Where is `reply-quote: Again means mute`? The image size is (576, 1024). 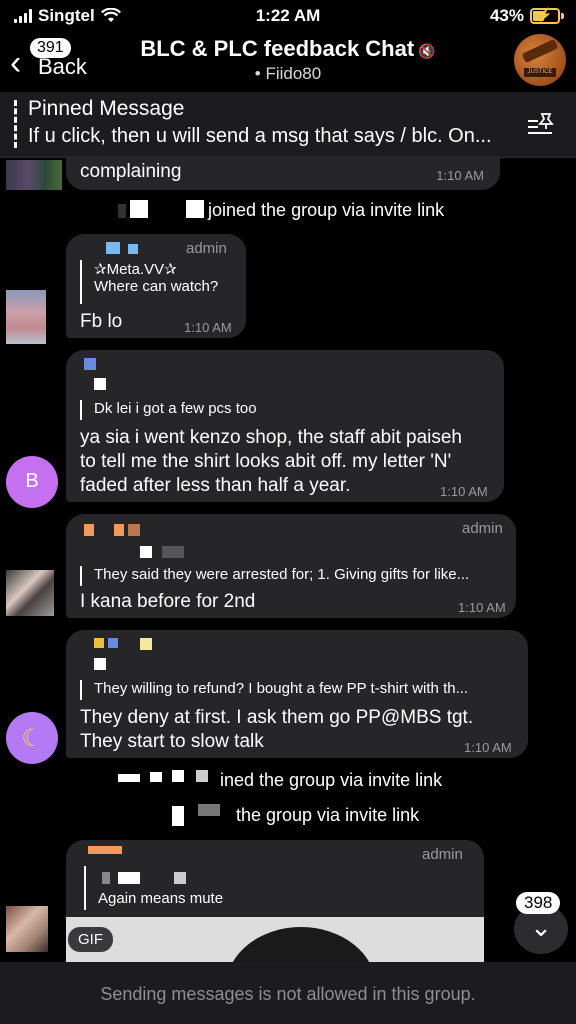 reply-quote: Again means mute is located at coordinates (153, 888).